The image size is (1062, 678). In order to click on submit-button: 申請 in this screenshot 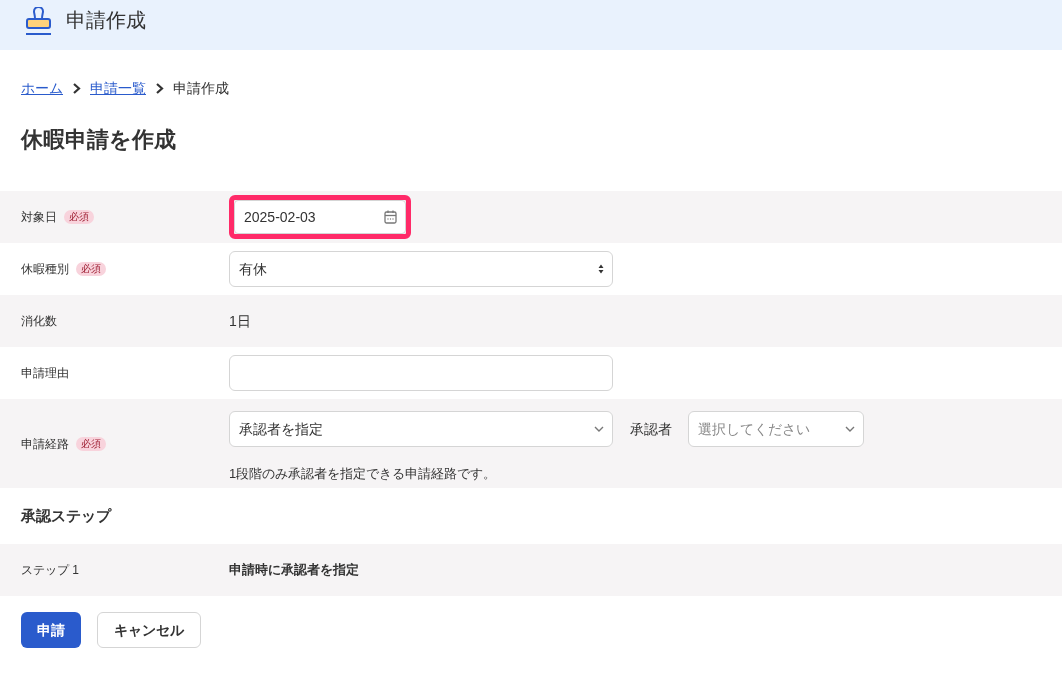, I will do `click(51, 630)`.